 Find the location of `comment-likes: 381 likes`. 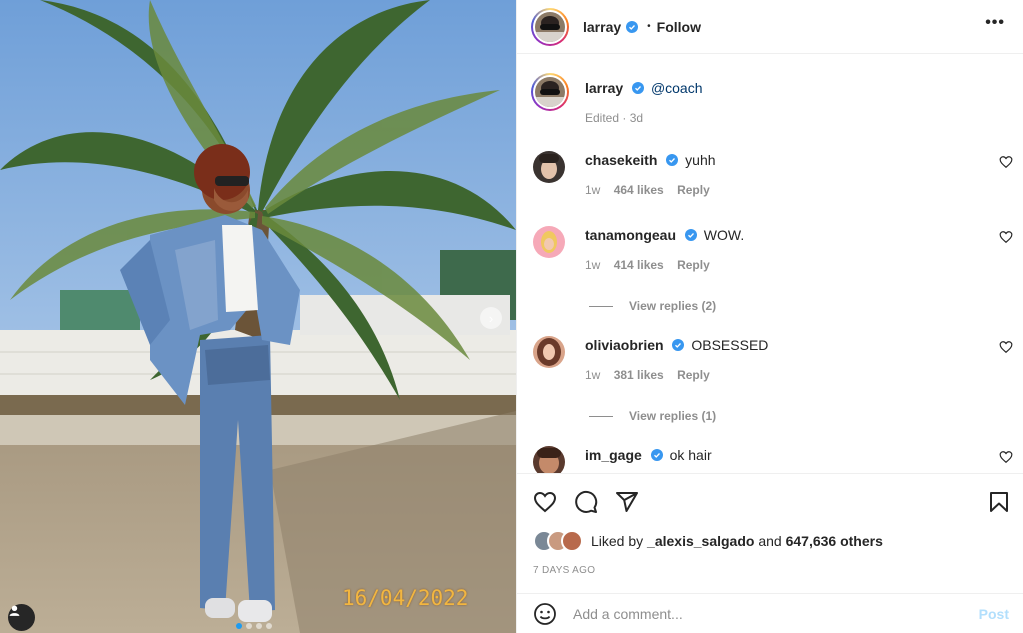

comment-likes: 381 likes is located at coordinates (639, 375).